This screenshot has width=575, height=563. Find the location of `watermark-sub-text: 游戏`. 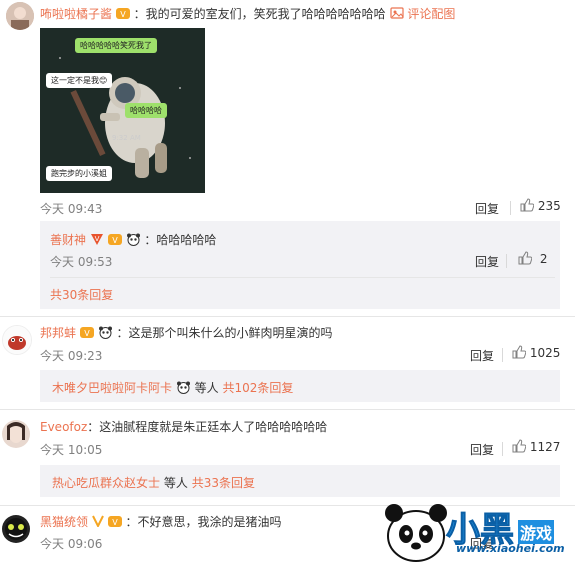

watermark-sub-text: 游戏 is located at coordinates (536, 532).